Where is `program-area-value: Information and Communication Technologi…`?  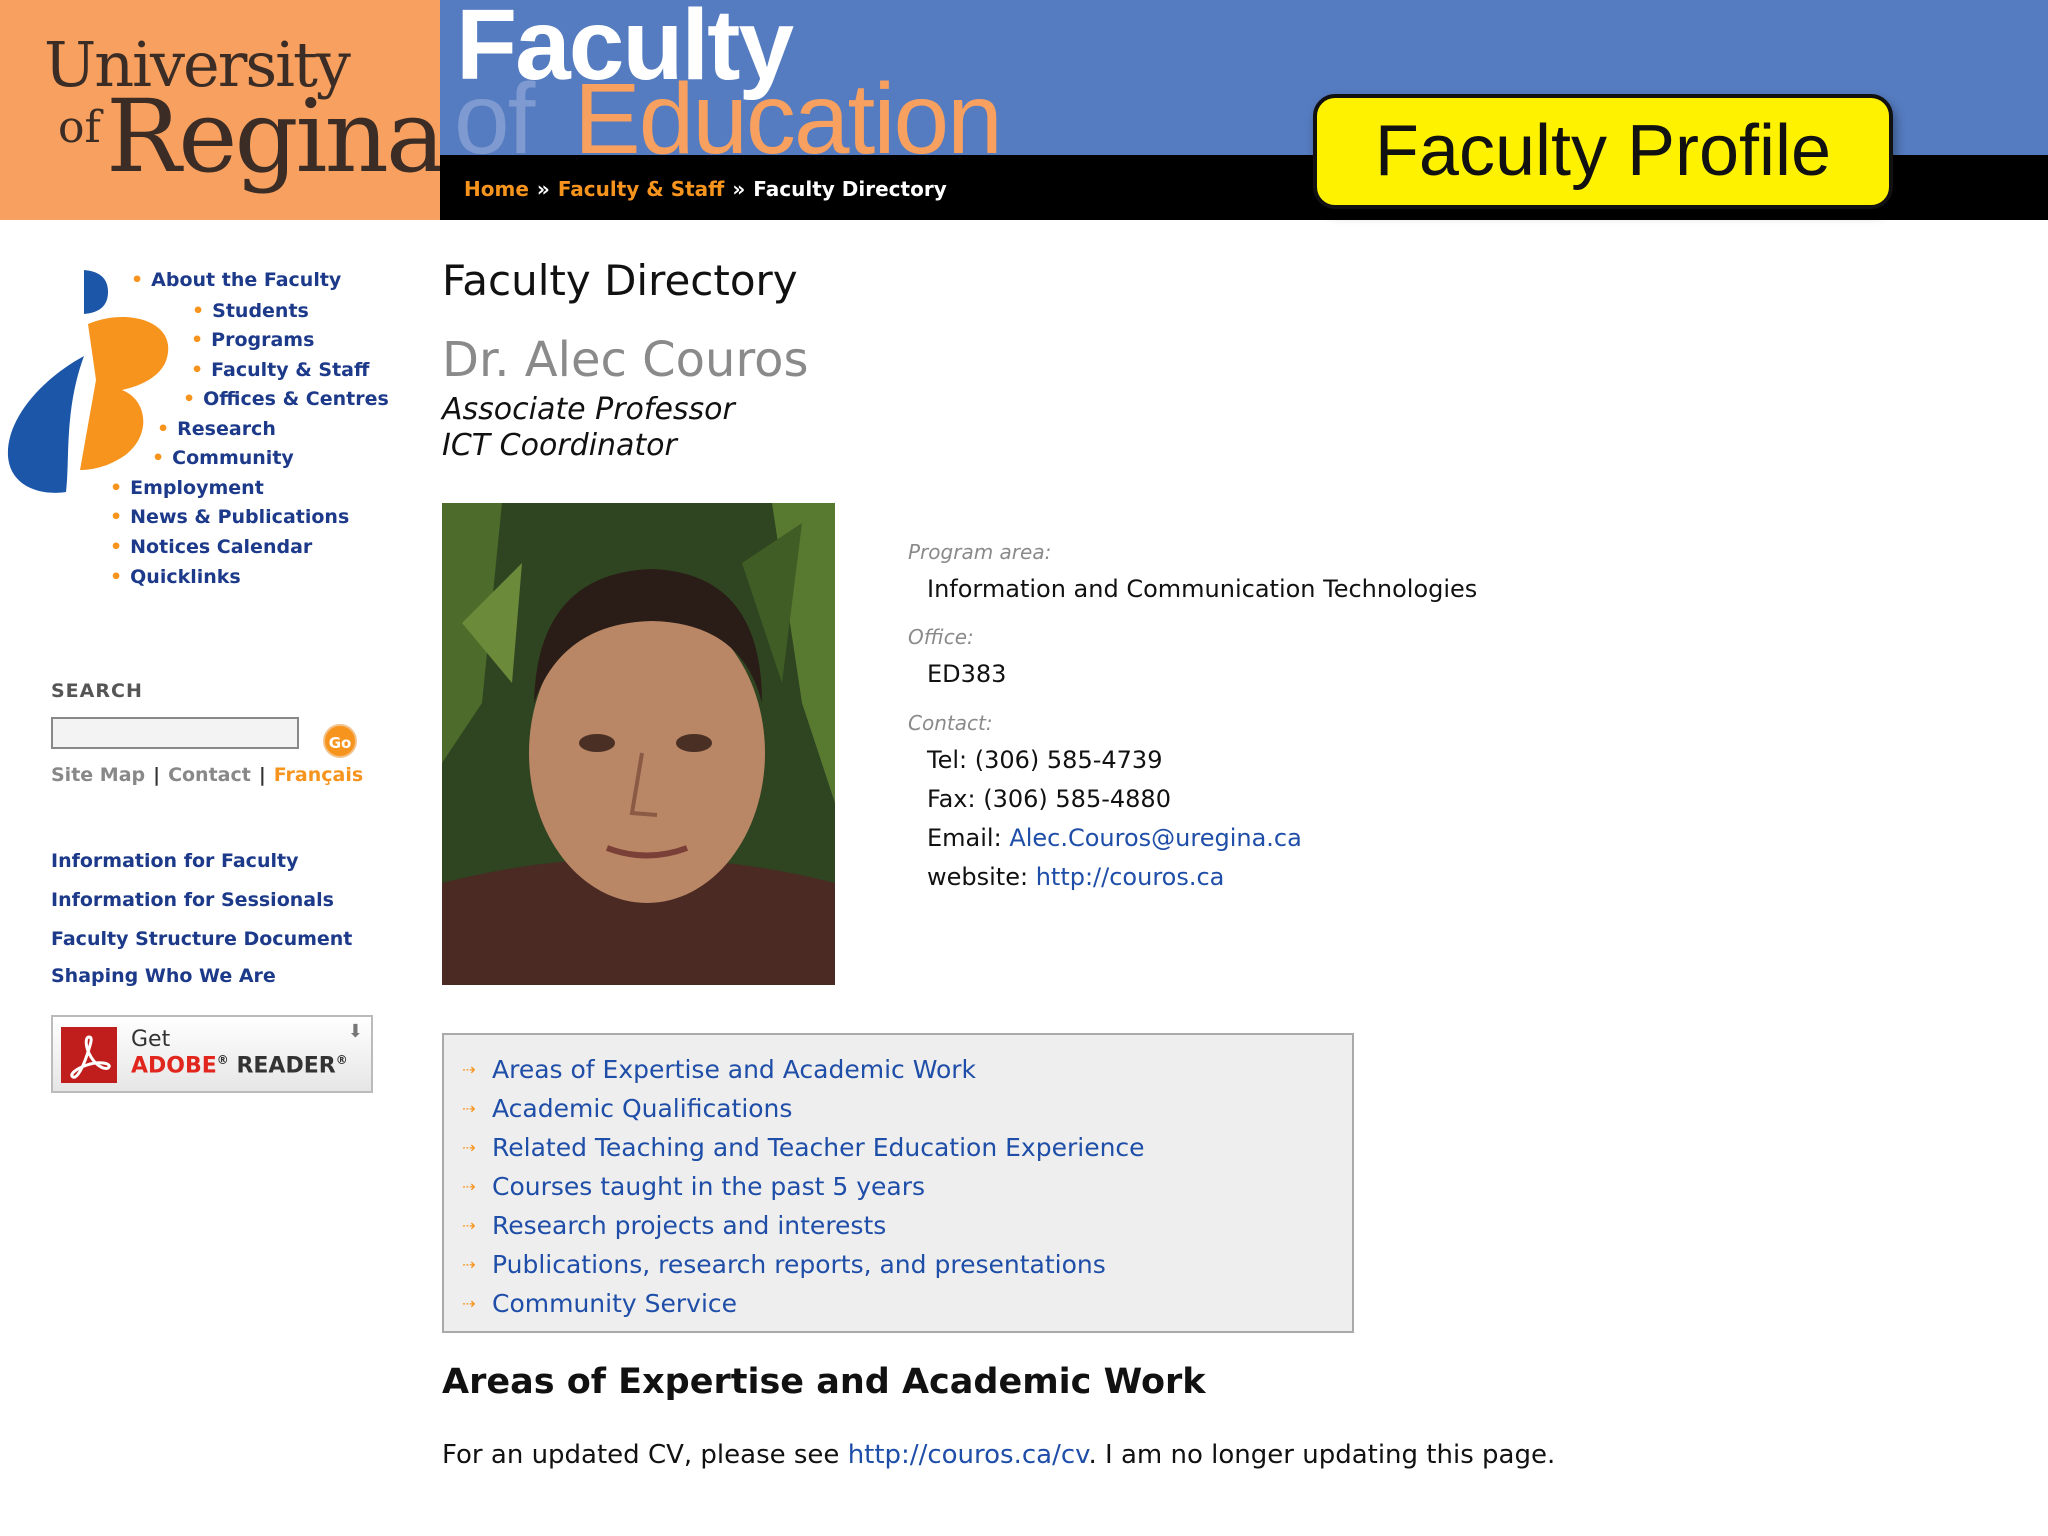
program-area-value: Information and Communication Technologi… is located at coordinates (1202, 589).